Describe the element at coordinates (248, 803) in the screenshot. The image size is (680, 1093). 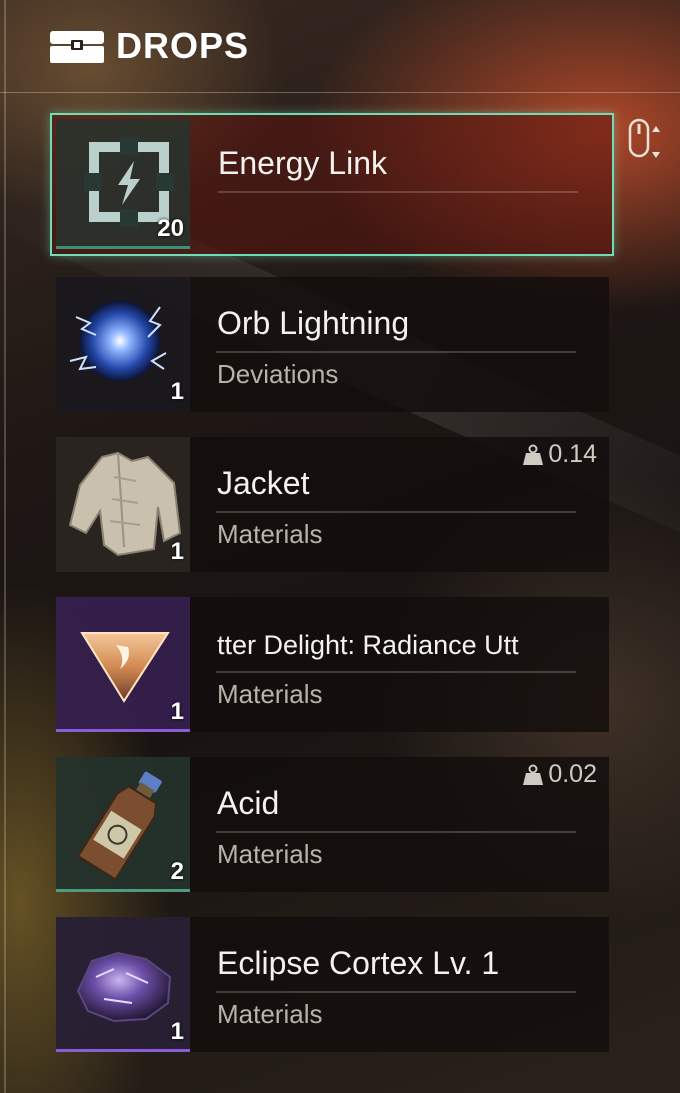
I see `item-name: Acid` at that location.